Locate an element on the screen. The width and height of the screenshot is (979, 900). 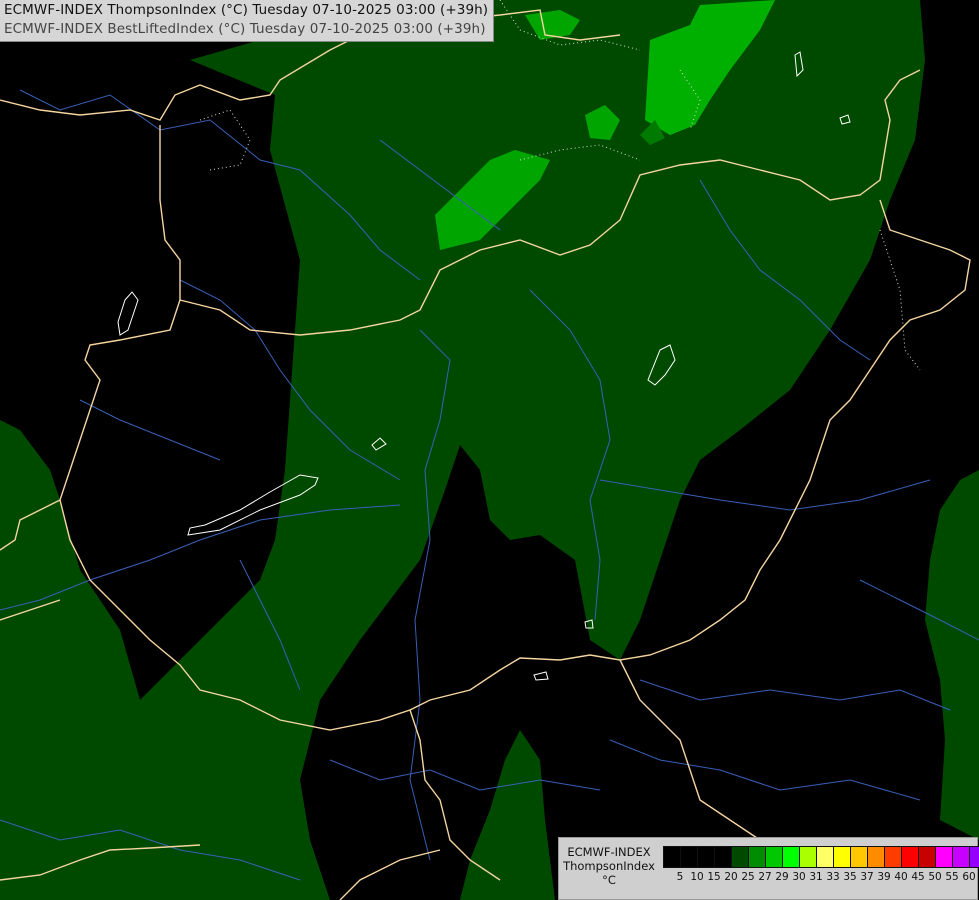
legend-tick-label: 27 is located at coordinates (765, 877).